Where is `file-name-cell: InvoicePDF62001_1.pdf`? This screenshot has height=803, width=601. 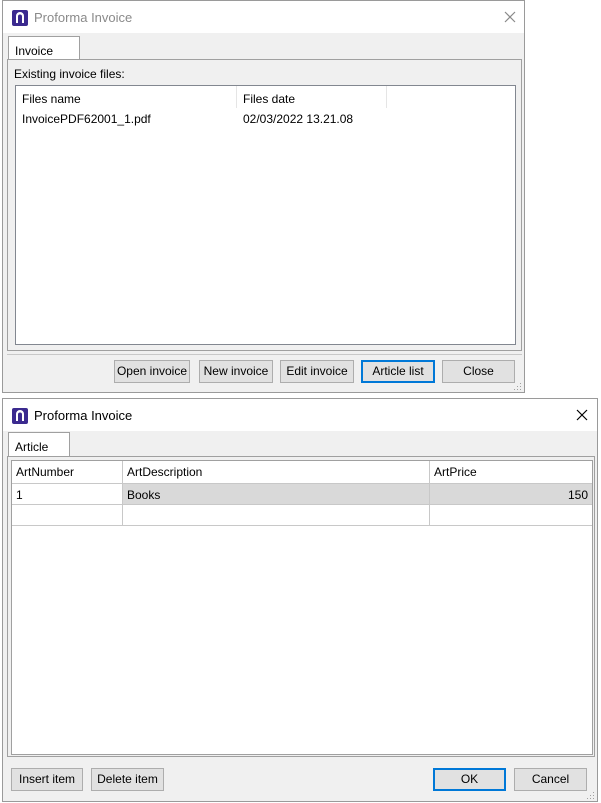 file-name-cell: InvoicePDF62001_1.pdf is located at coordinates (86, 119).